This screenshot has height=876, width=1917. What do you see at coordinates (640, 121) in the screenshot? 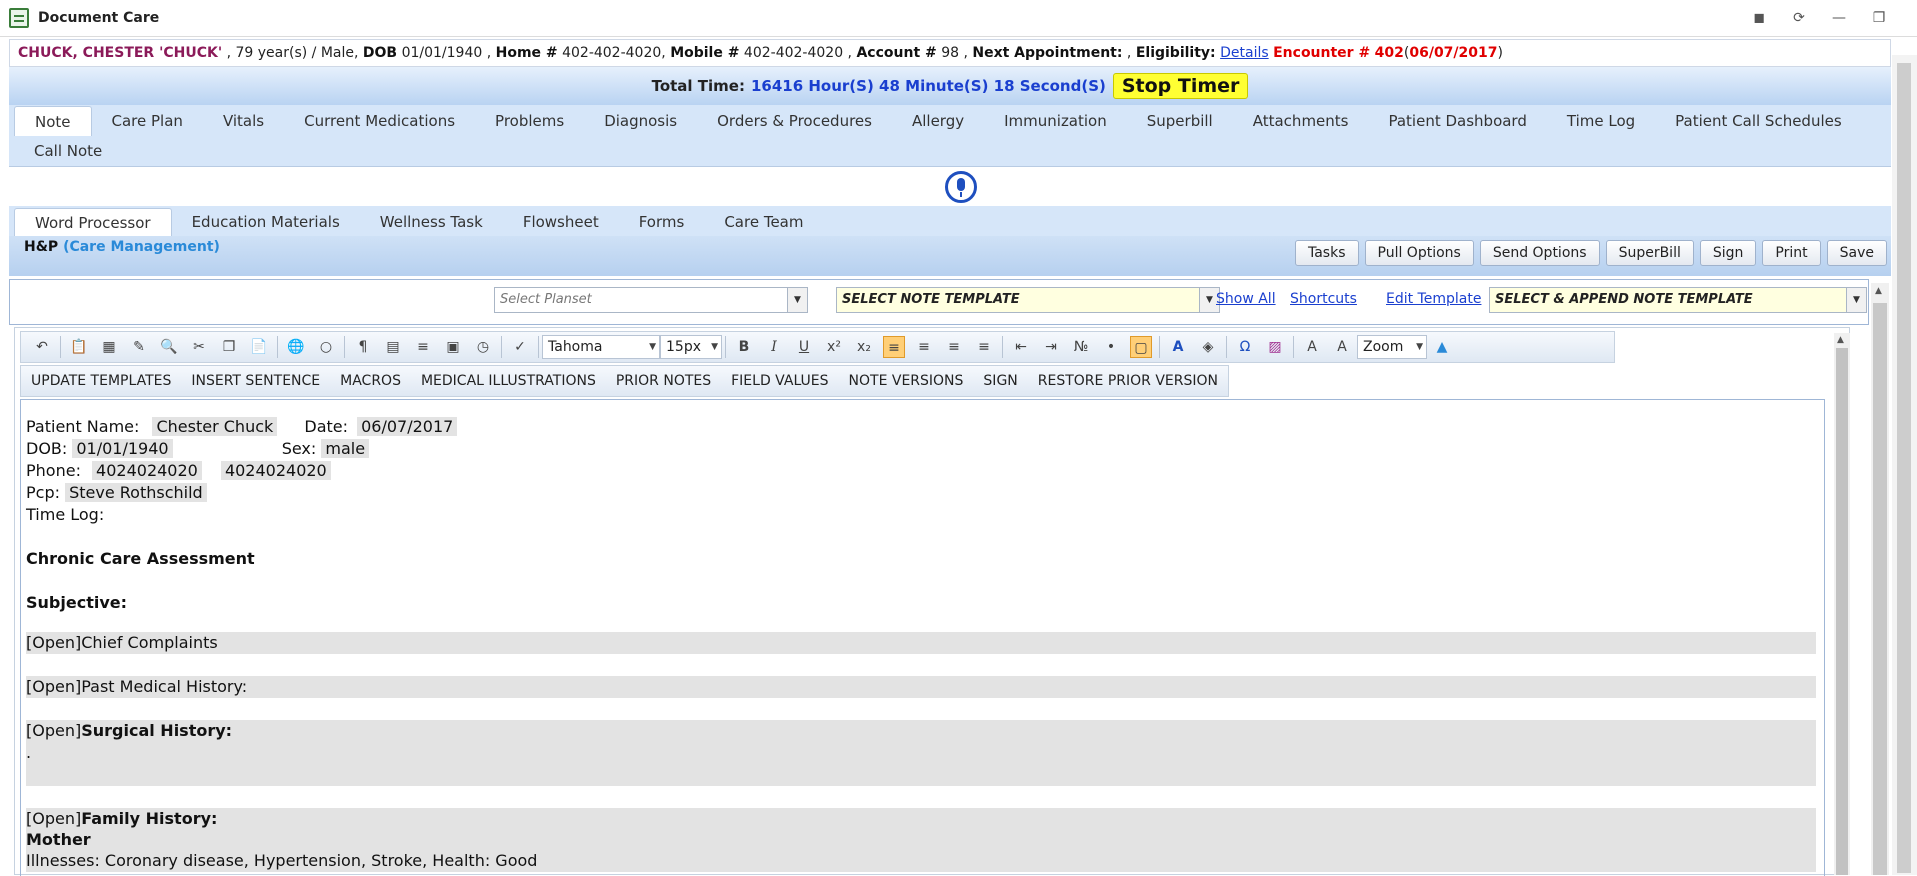
I see `tab-diagnosis: Diagnosis` at bounding box center [640, 121].